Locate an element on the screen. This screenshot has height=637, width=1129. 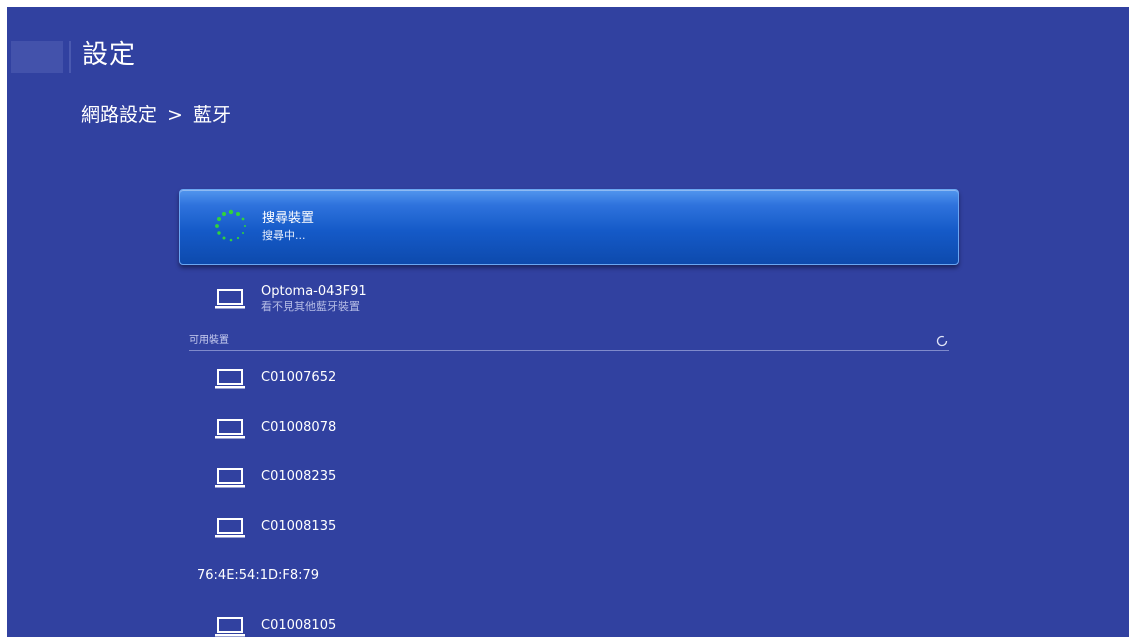
refresh-icon is located at coordinates (942, 341).